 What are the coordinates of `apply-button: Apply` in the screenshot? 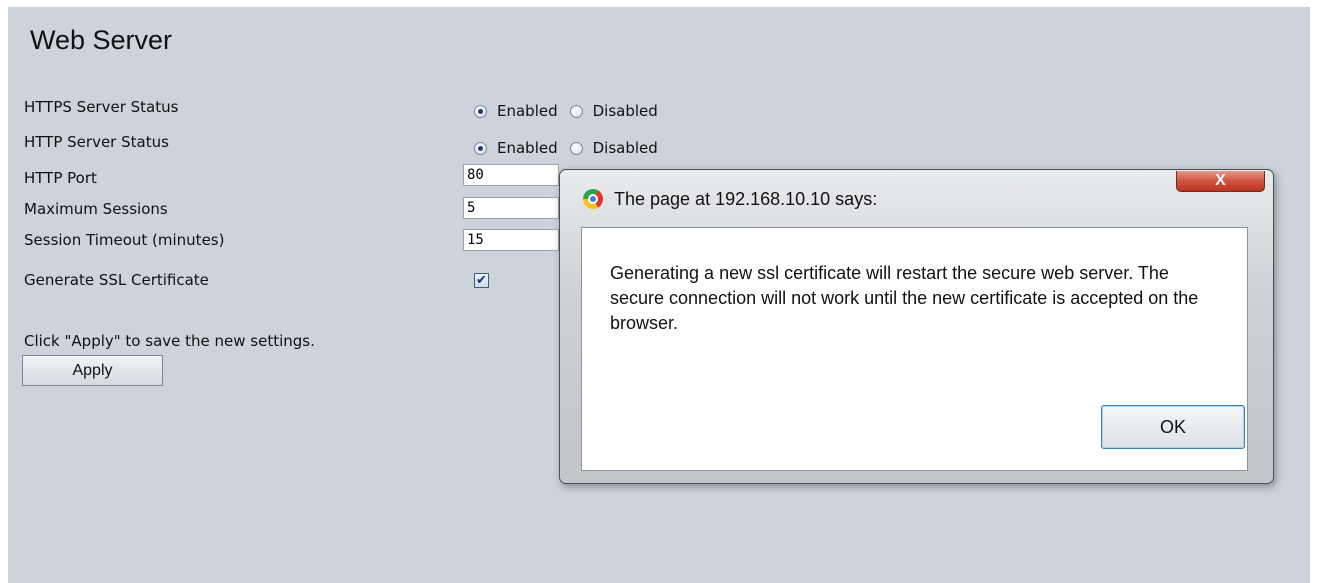 It's located at (92, 370).